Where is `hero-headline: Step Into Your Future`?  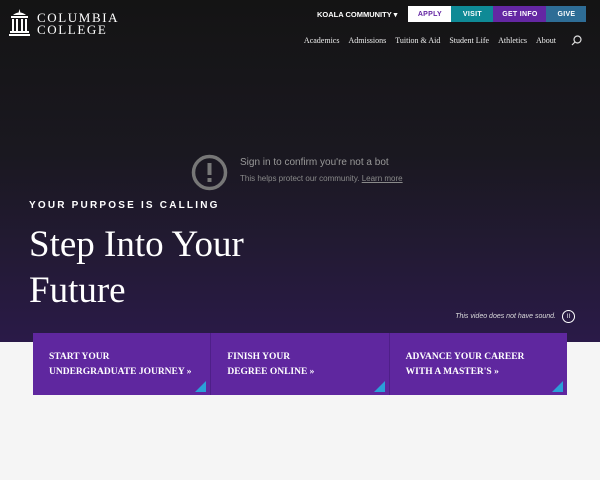 hero-headline: Step Into Your Future is located at coordinates (179, 268).